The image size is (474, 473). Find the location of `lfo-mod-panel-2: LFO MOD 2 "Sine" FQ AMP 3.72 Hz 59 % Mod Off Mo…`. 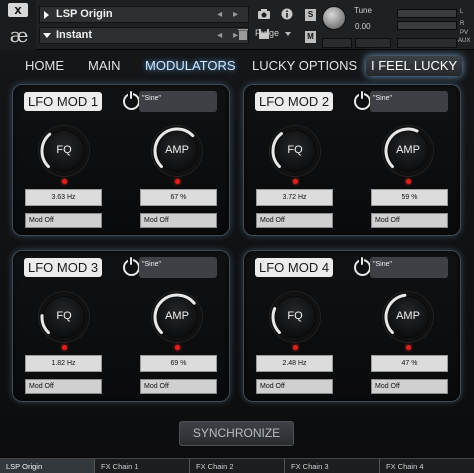

lfo-mod-panel-2: LFO MOD 2 "Sine" FQ AMP 3.72 Hz 59 % Mod Off Mo… is located at coordinates (352, 160).